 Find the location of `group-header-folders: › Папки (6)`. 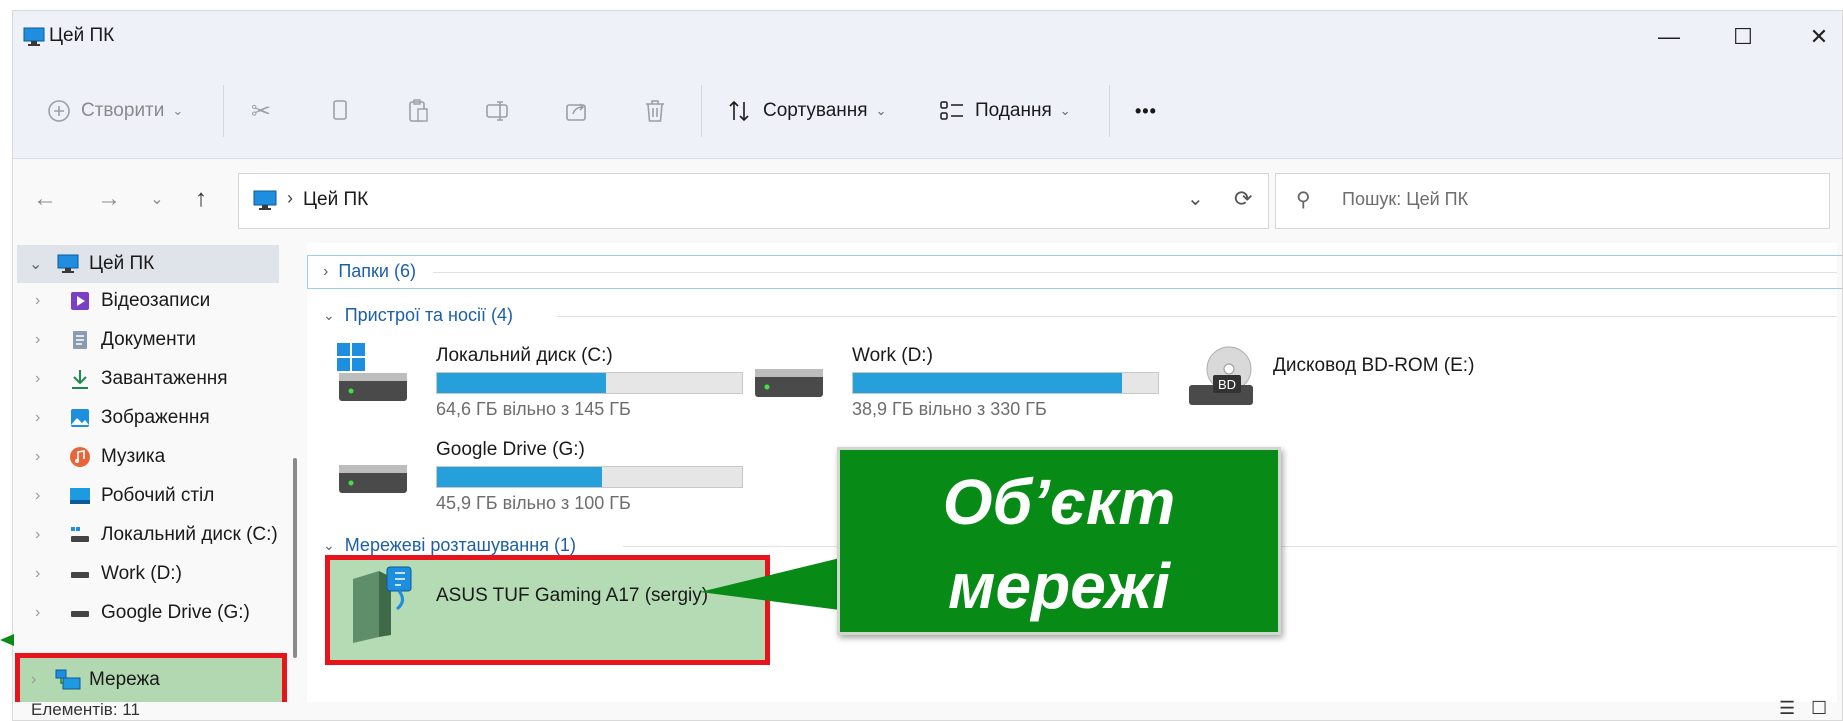

group-header-folders: › Папки (6) is located at coordinates (369, 271).